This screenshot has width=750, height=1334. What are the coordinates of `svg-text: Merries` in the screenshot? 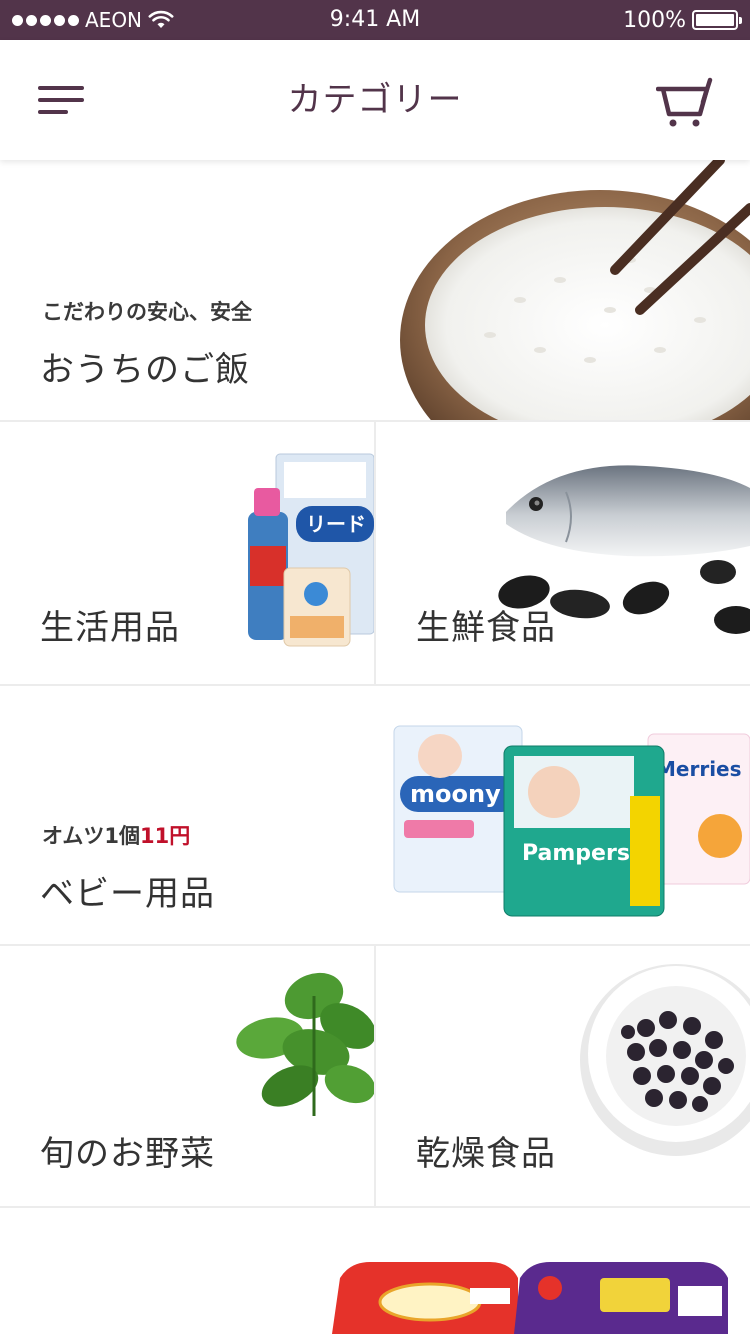 It's located at (699, 769).